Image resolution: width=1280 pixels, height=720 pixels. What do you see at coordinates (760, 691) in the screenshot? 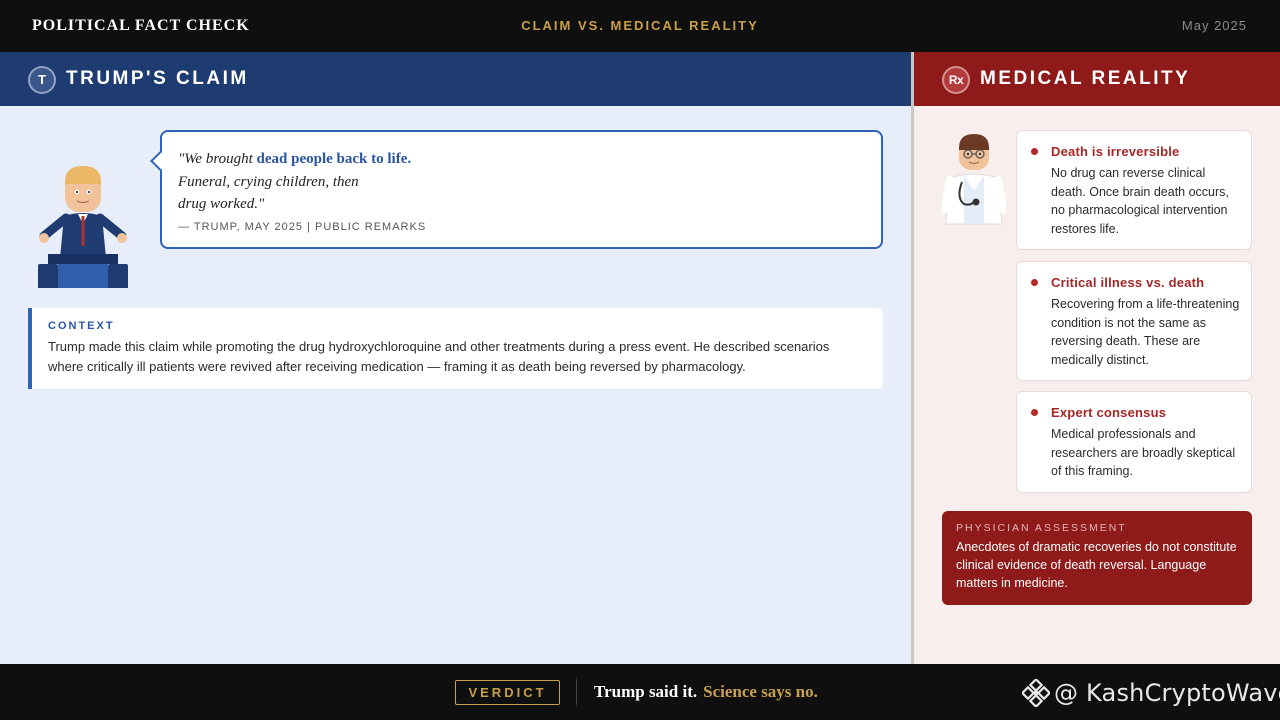
I see `verdict-conclusion: Science says no.` at bounding box center [760, 691].